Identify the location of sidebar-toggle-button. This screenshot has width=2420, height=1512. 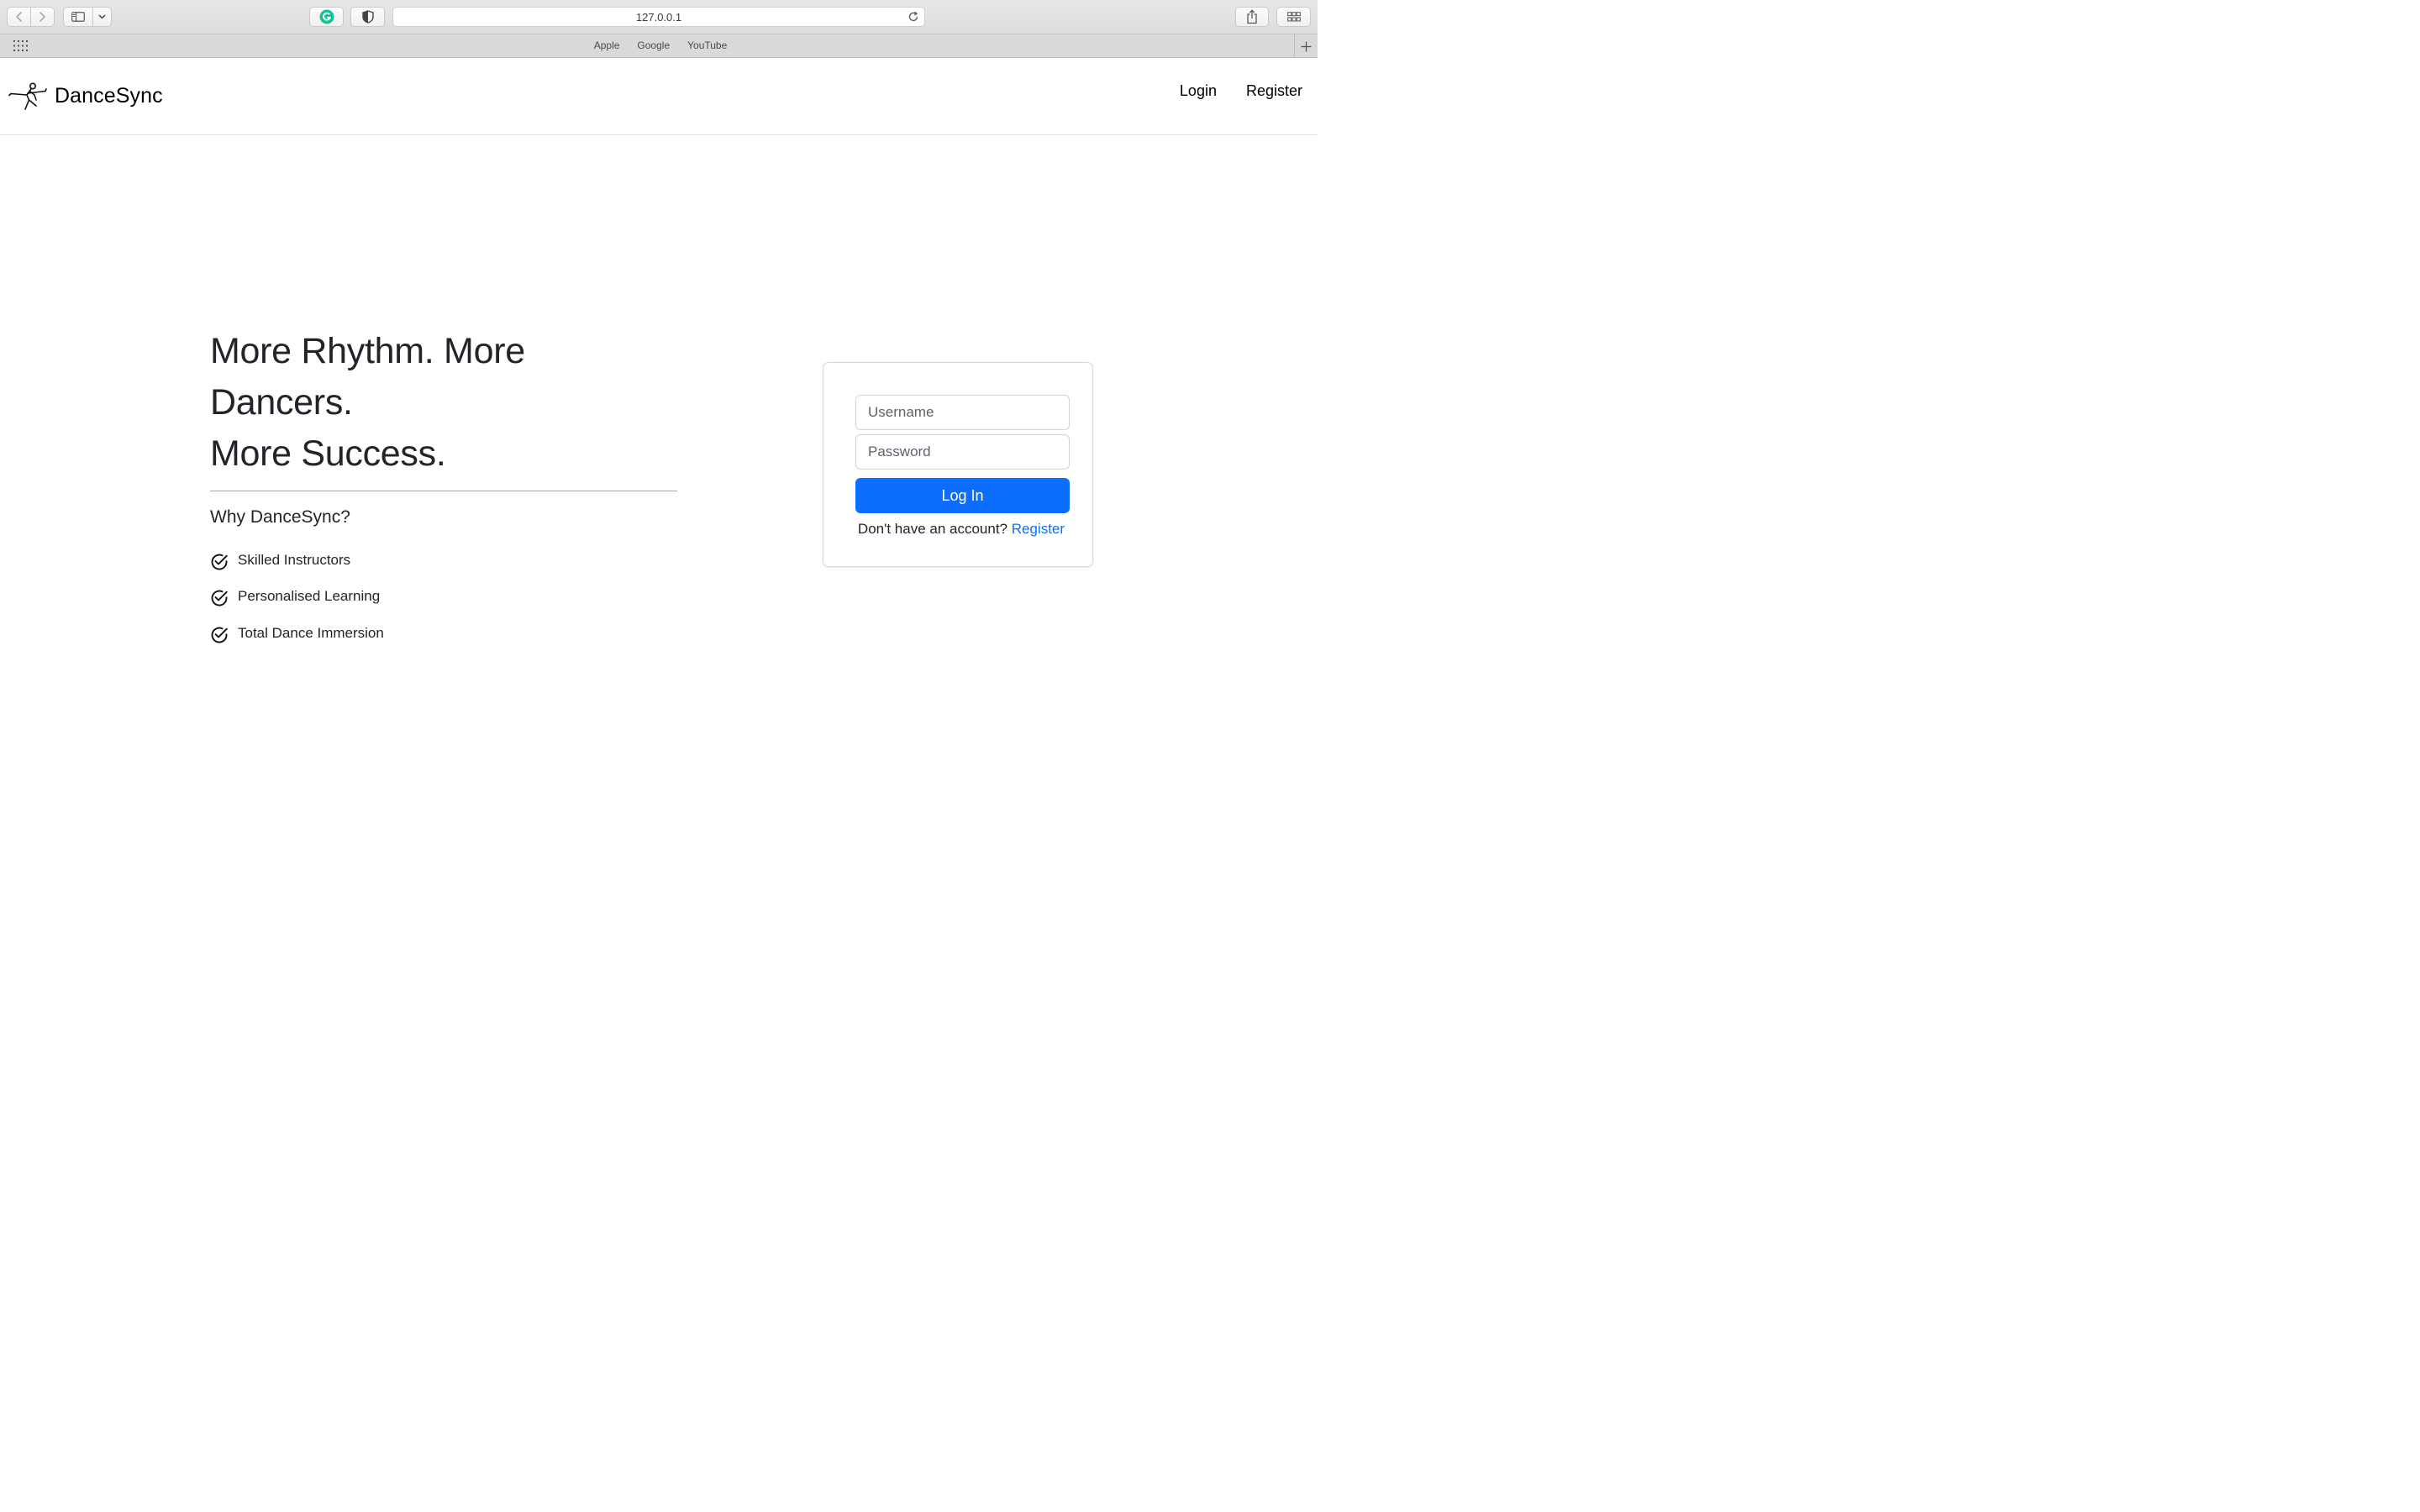
(79, 17).